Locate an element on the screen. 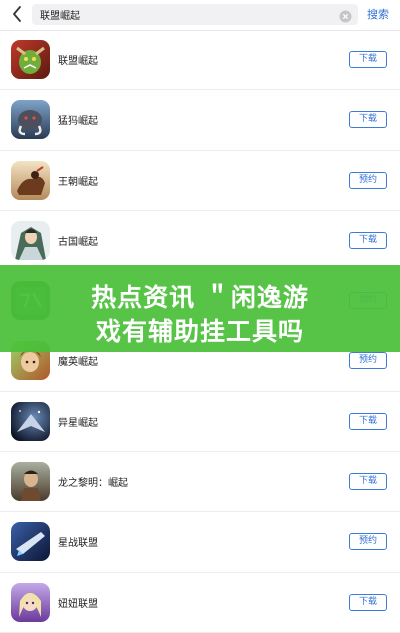 This screenshot has height=633, width=400. mammoth-icon is located at coordinates (30, 120).